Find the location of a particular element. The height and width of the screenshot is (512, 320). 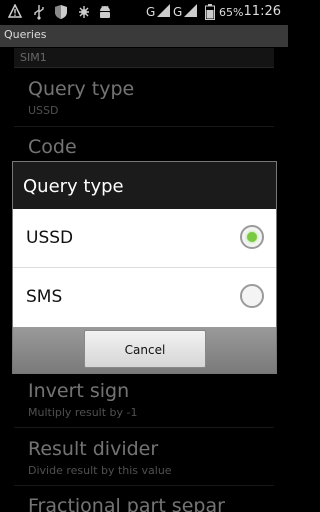

network-label-2: G is located at coordinates (178, 12).